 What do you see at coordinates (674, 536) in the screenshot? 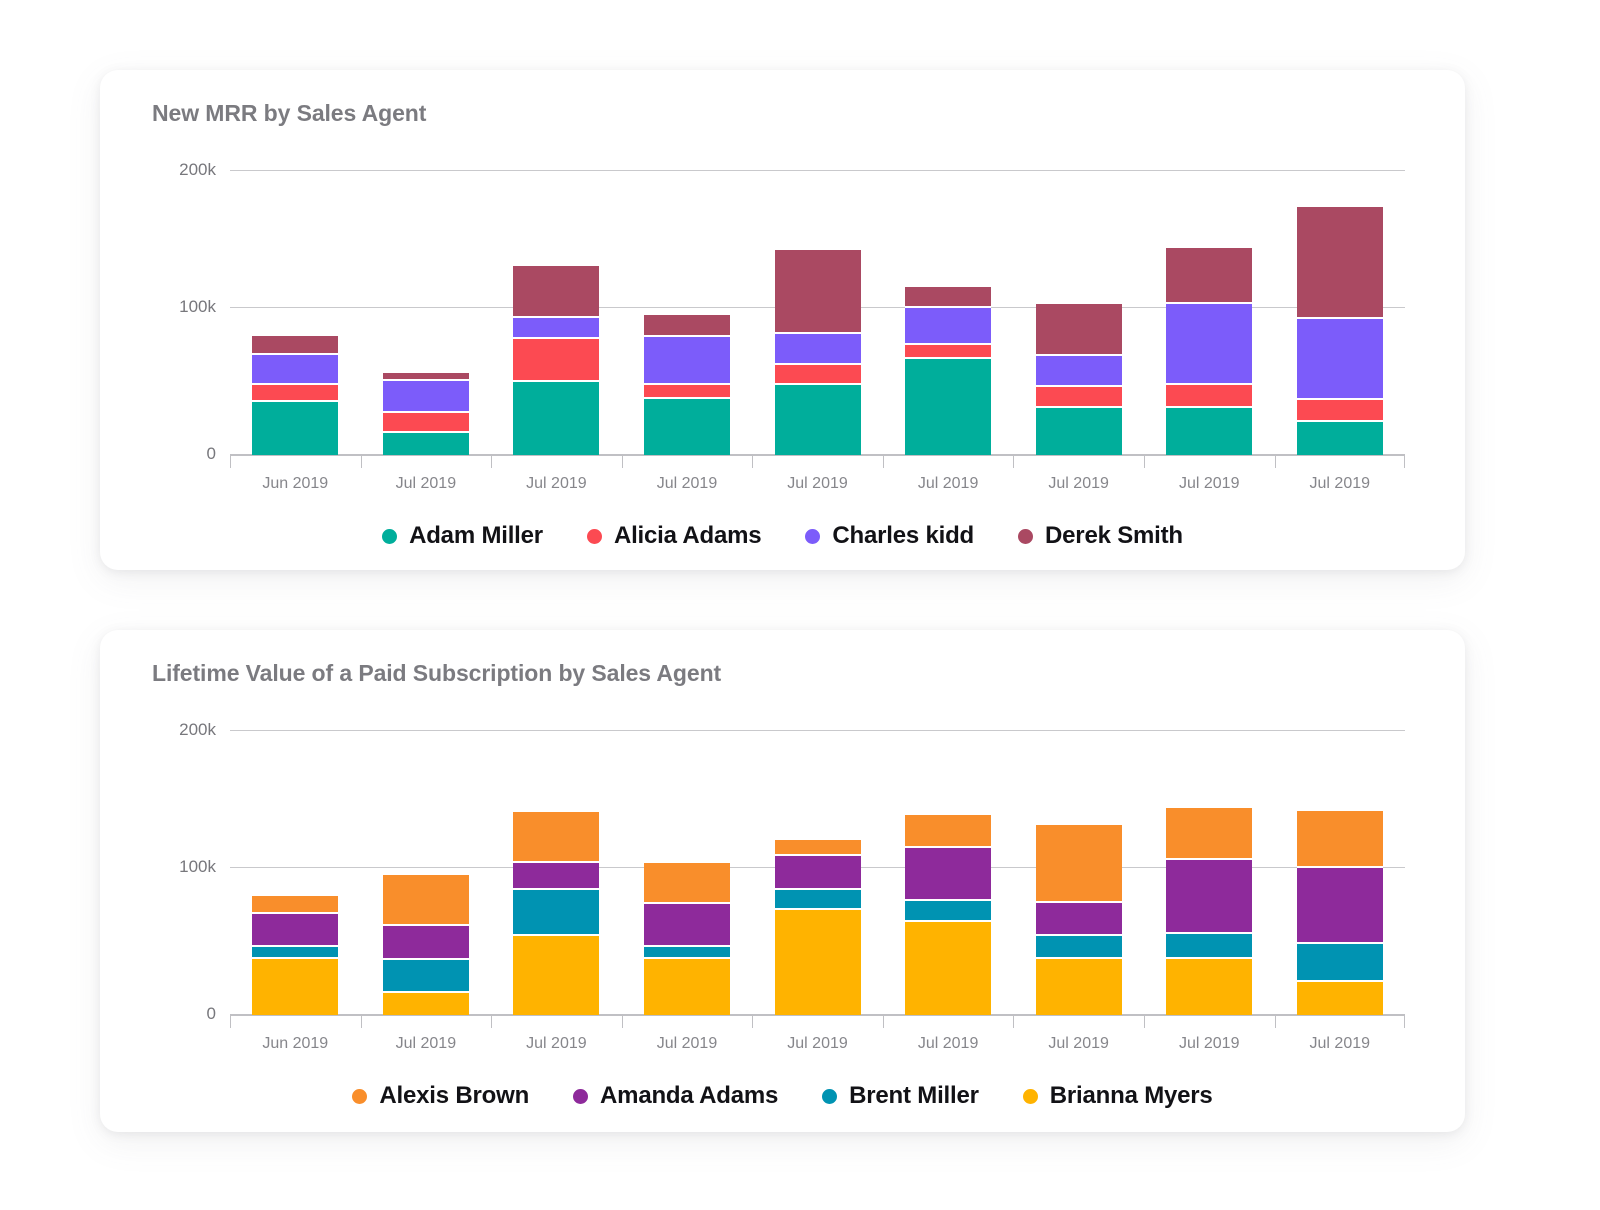
I see `legend-item: Alicia Adams` at bounding box center [674, 536].